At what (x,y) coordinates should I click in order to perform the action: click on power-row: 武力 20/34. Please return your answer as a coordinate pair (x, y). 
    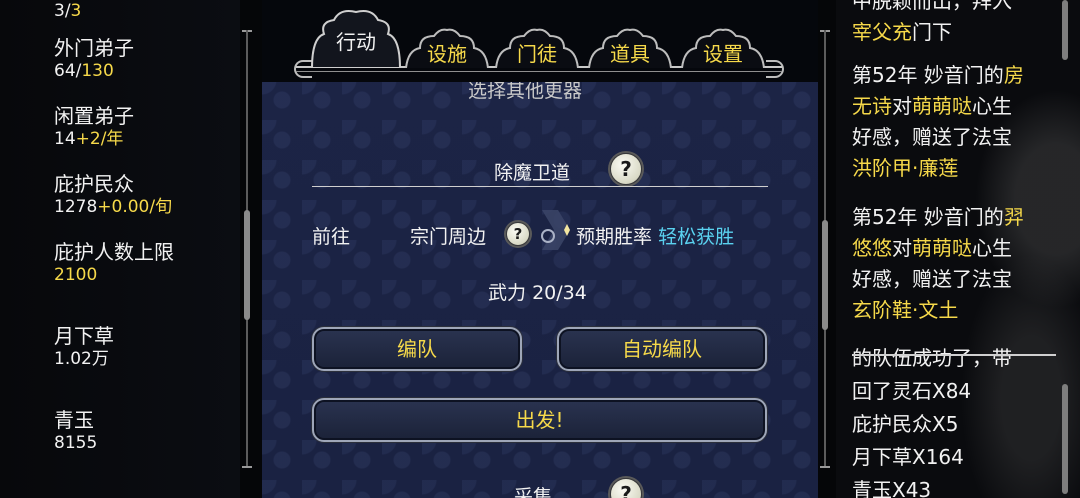
    Looking at the image, I should click on (537, 291).